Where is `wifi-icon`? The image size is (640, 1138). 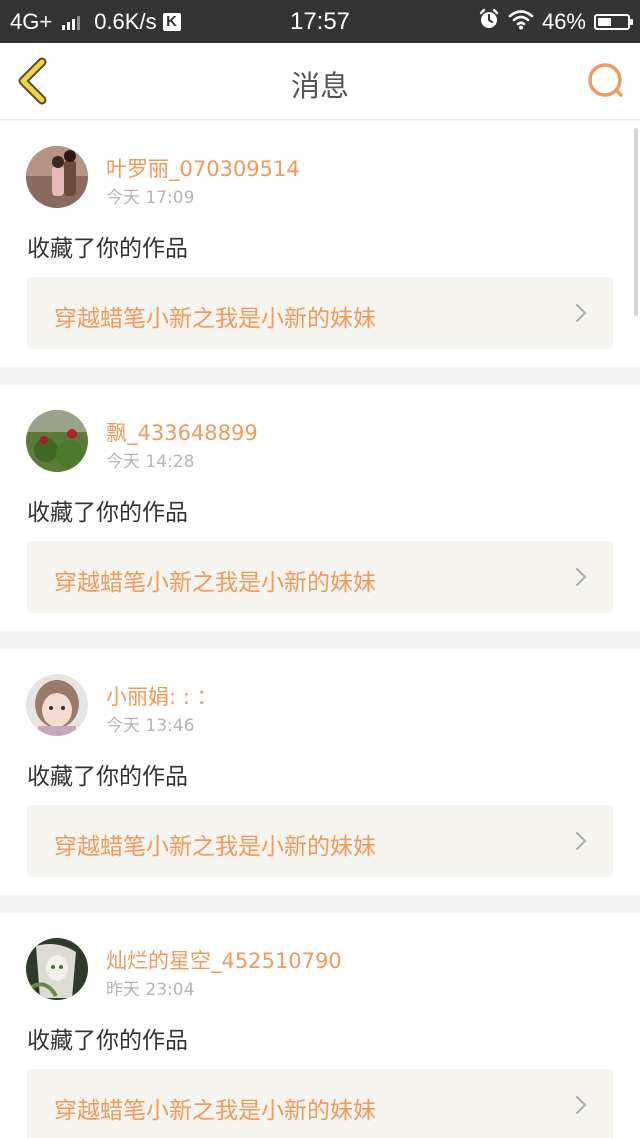
wifi-icon is located at coordinates (521, 22).